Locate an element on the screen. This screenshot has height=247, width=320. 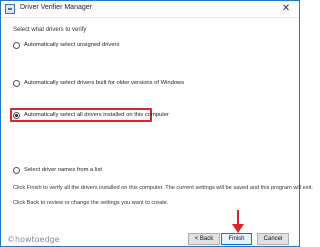
radio-unsigned-drivers is located at coordinates (16, 45).